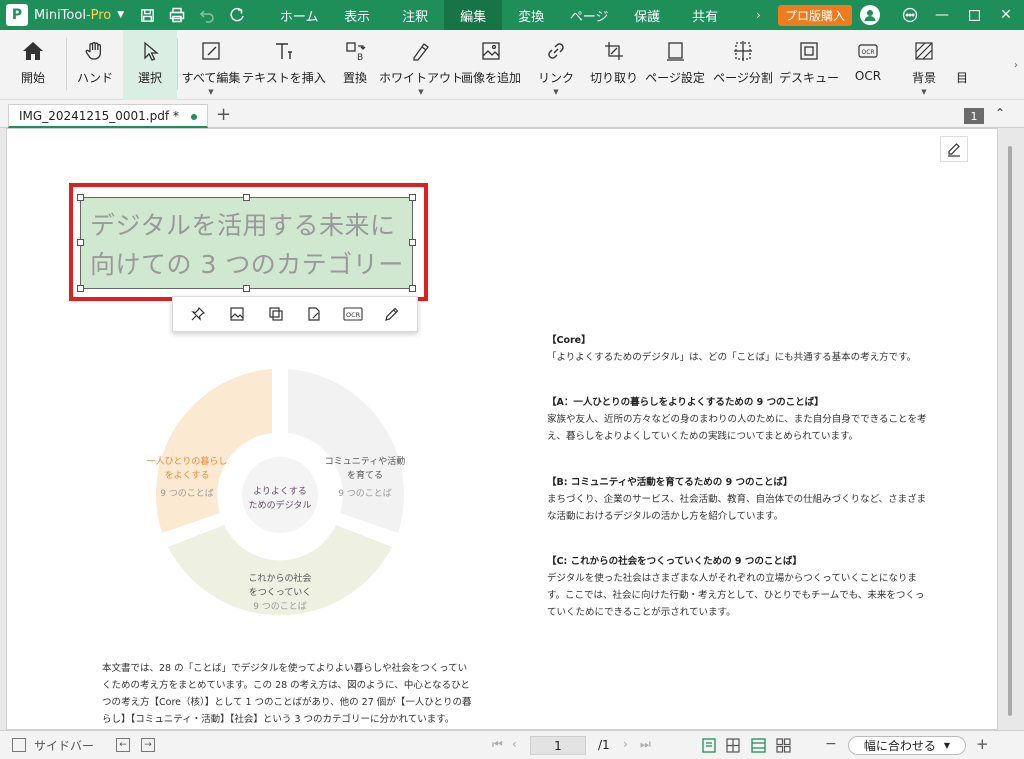 This screenshot has width=1024, height=759. Describe the element at coordinates (868, 65) in the screenshot. I see `ribbon-ocr-button: OCR OCR` at that location.